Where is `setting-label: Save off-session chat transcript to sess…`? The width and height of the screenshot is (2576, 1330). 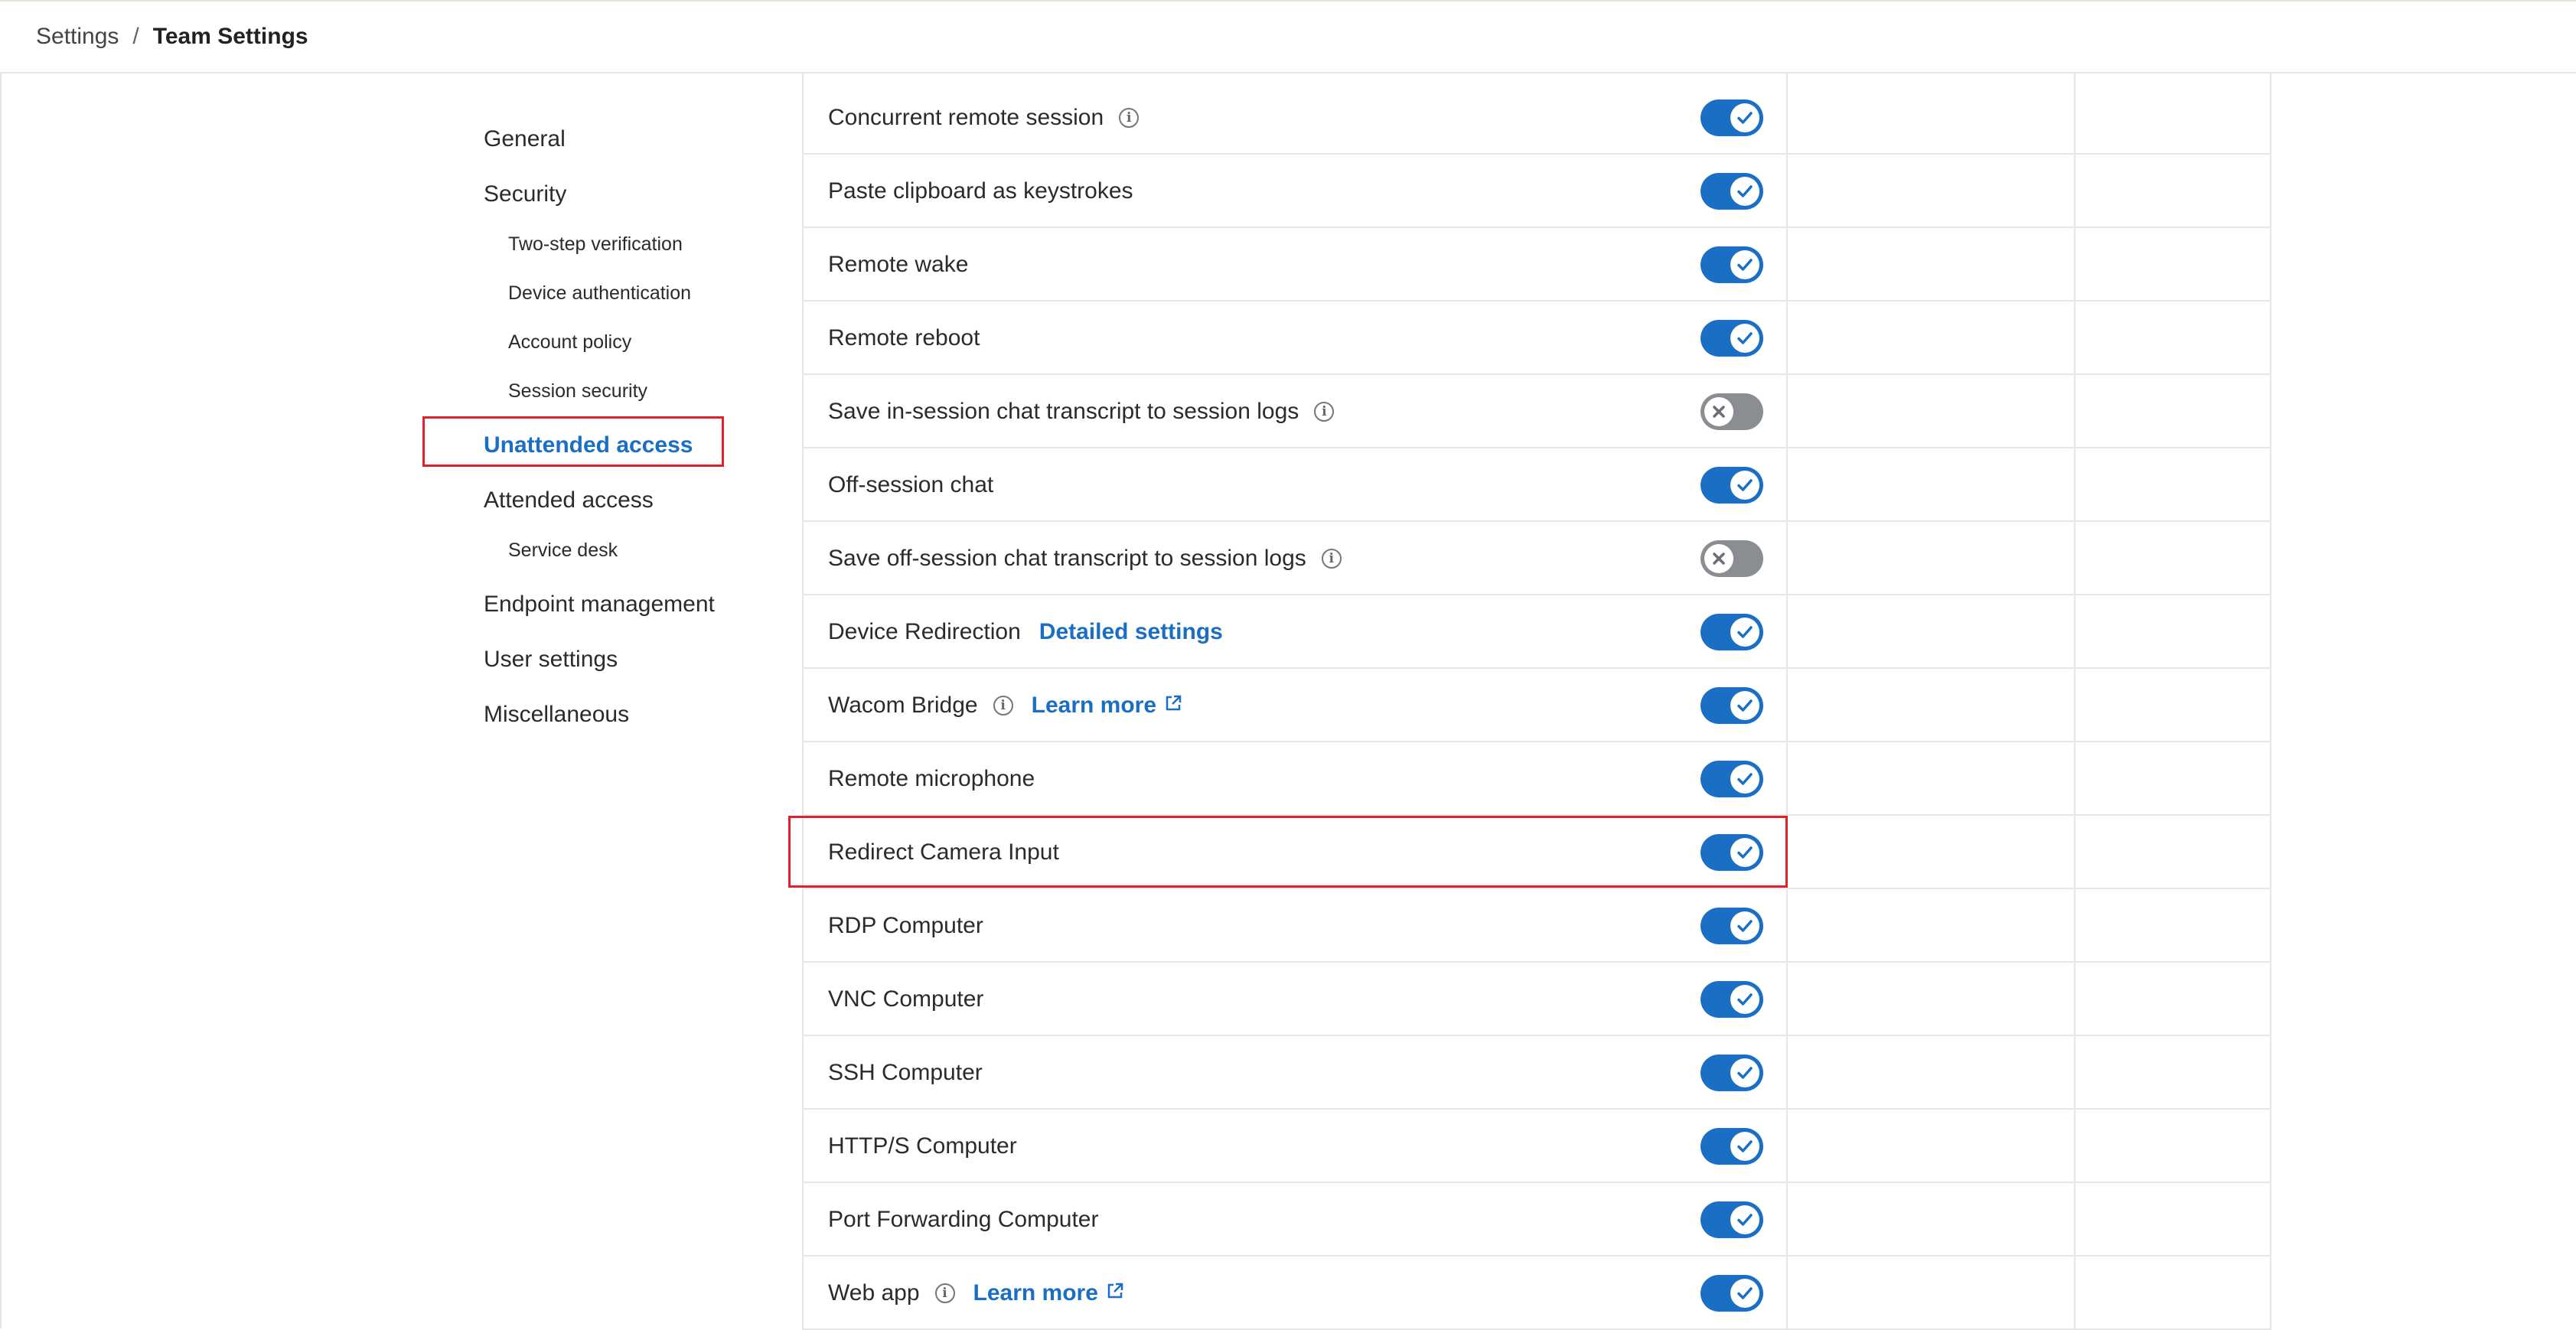
setting-label: Save off-session chat transcript to sess… is located at coordinates (1067, 558).